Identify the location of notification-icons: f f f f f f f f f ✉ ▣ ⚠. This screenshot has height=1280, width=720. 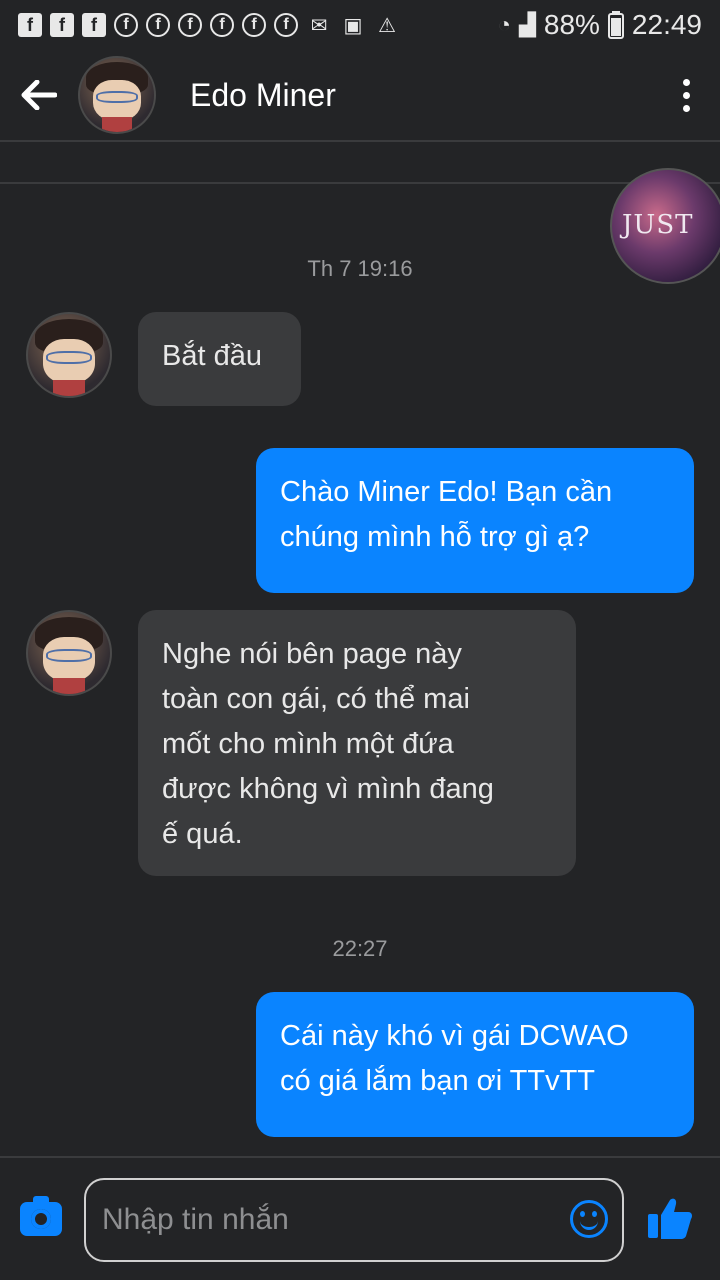
(209, 25).